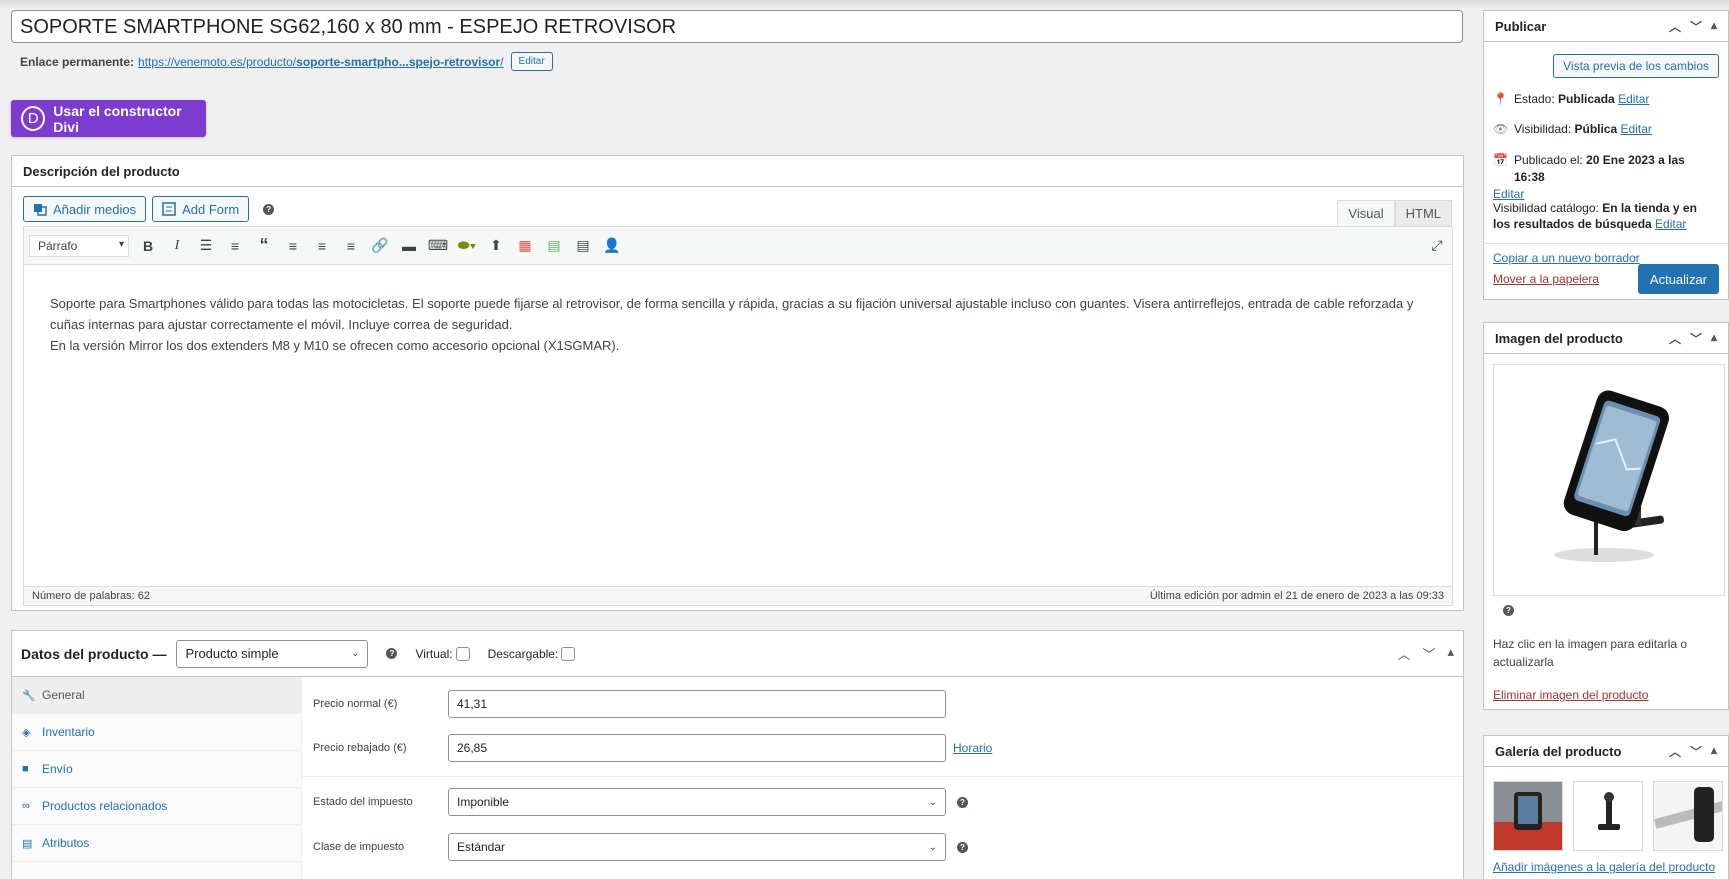  I want to click on align-center-icon: ≡, so click(322, 246).